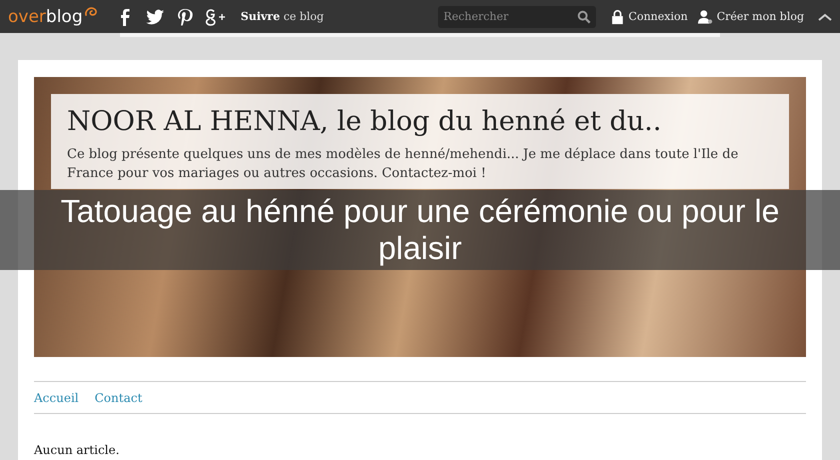  I want to click on chevron-up-icon, so click(825, 17).